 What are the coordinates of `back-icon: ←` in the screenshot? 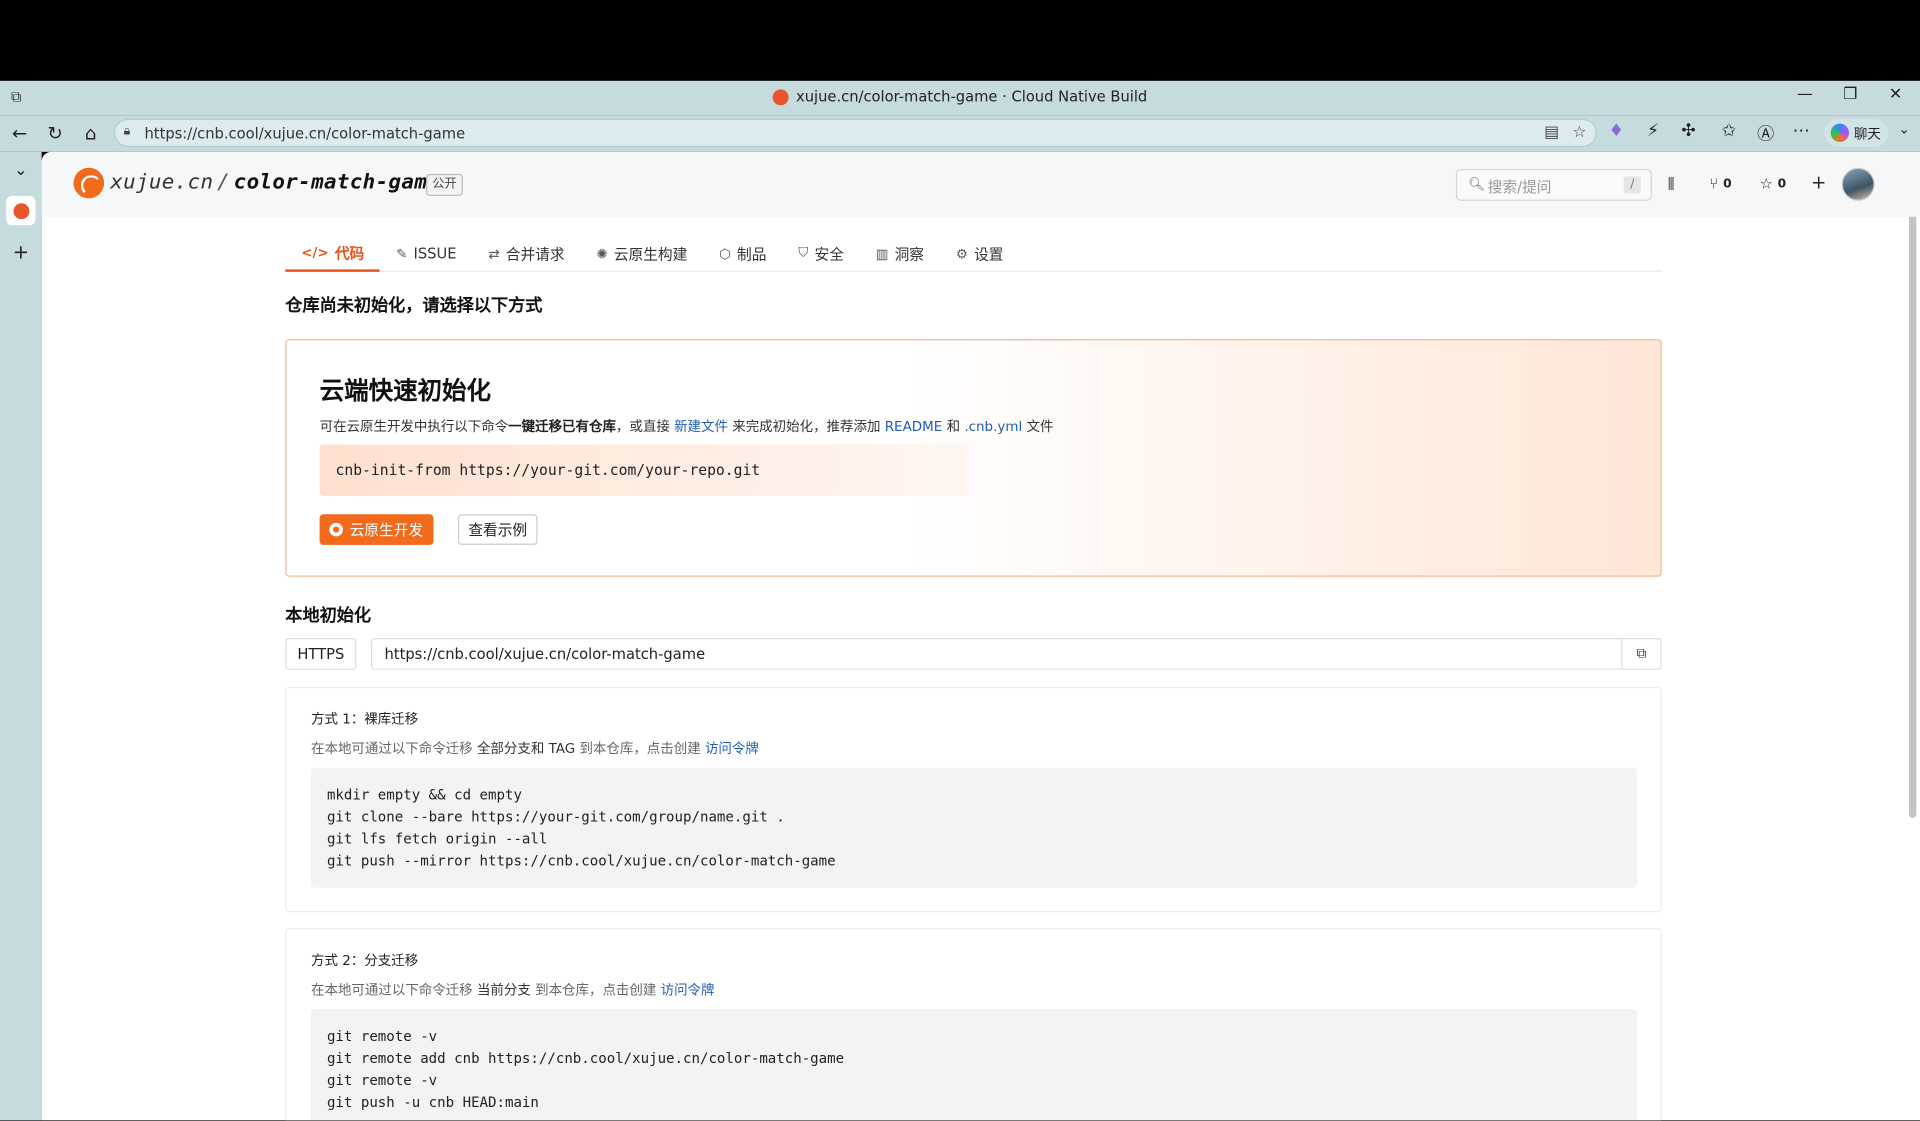 It's located at (19, 133).